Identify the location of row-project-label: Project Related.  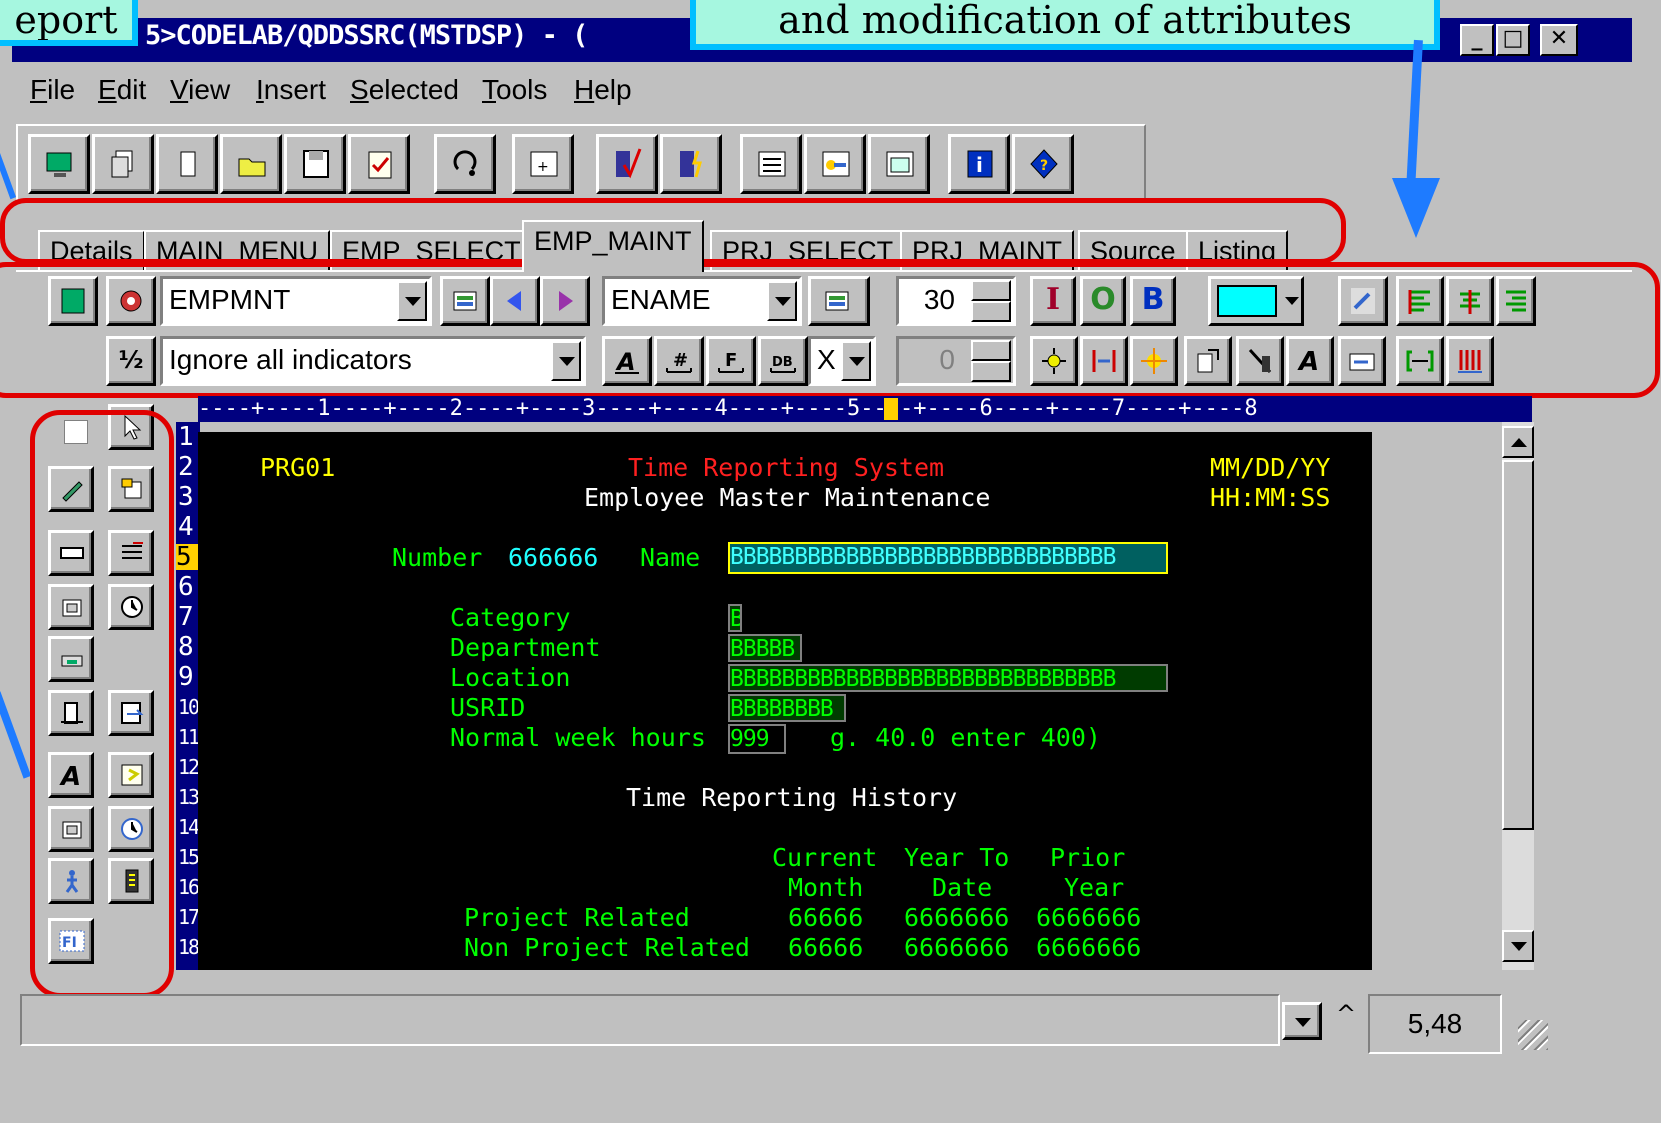
(577, 918).